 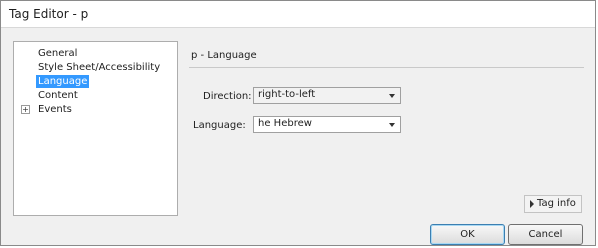 I want to click on direction-label: Direction:, so click(x=227, y=96).